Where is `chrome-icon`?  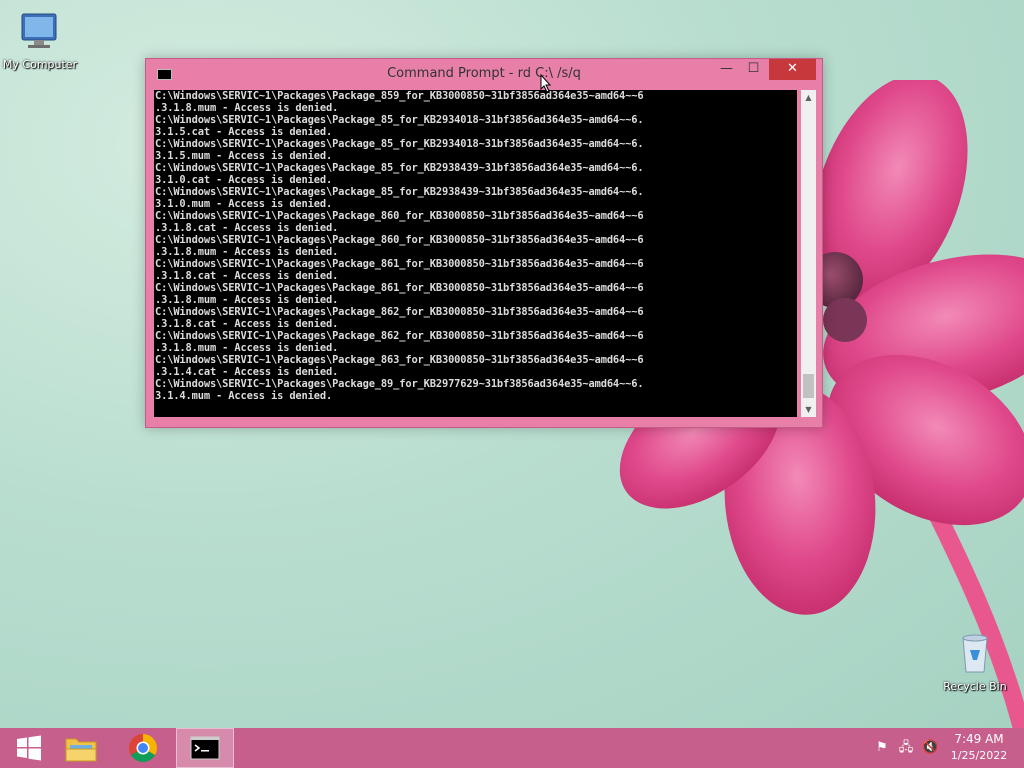
chrome-icon is located at coordinates (143, 748).